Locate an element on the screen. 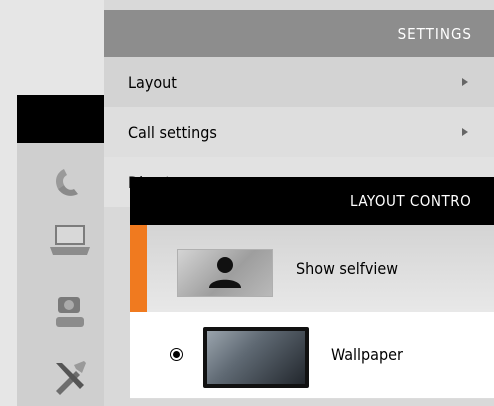 This screenshot has height=406, width=494. radio-button is located at coordinates (176, 354).